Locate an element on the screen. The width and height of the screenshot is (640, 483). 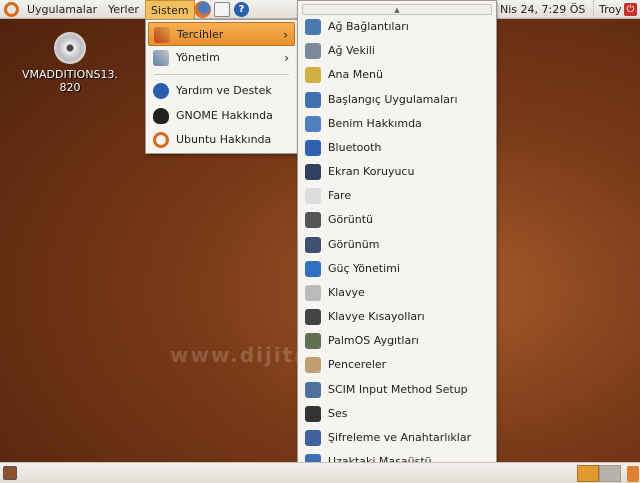
submenu-item-label: Benim Hakkımda is located at coordinates (375, 123).